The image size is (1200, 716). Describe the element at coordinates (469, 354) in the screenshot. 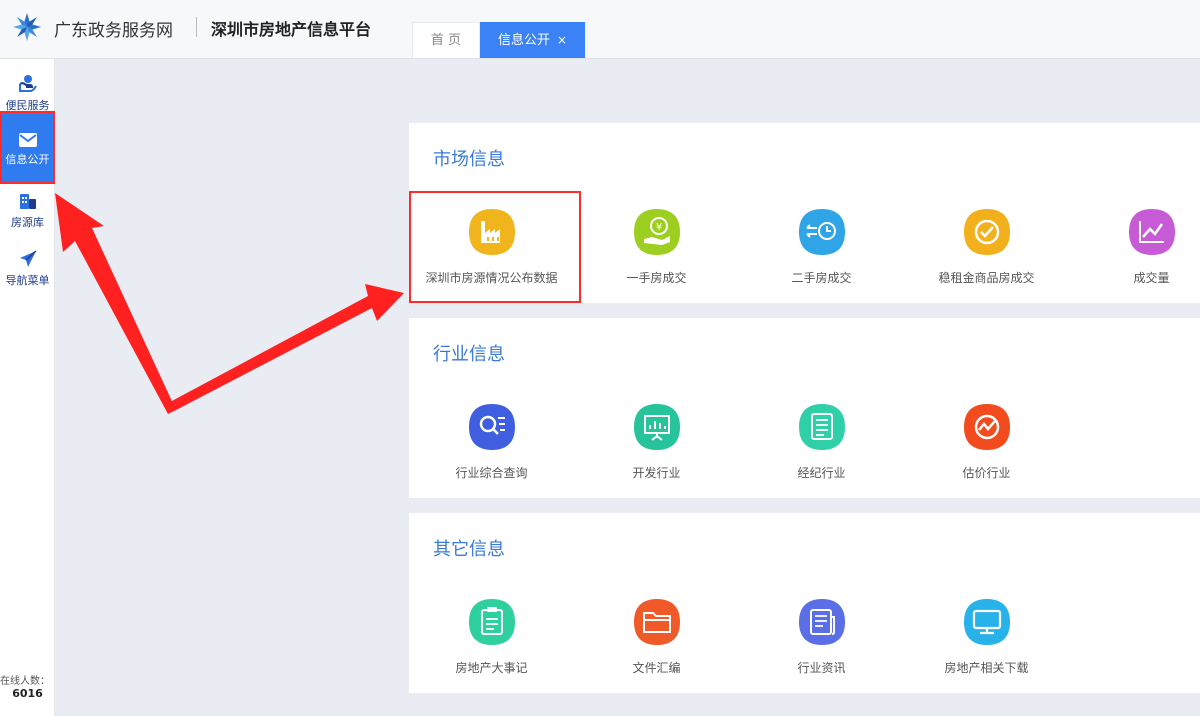

I see `section-title: 行业信息` at that location.